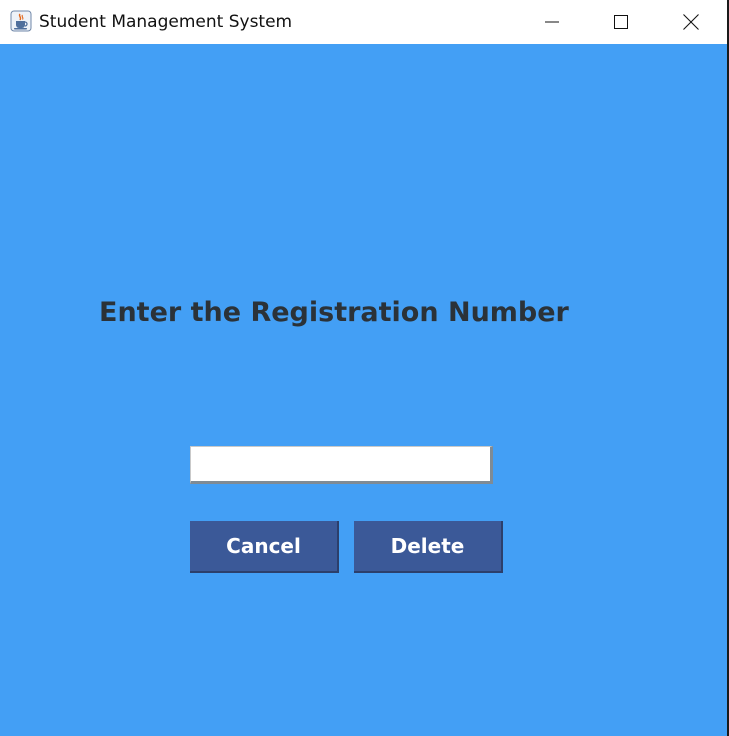 The image size is (729, 736). I want to click on close-button, so click(691, 22).